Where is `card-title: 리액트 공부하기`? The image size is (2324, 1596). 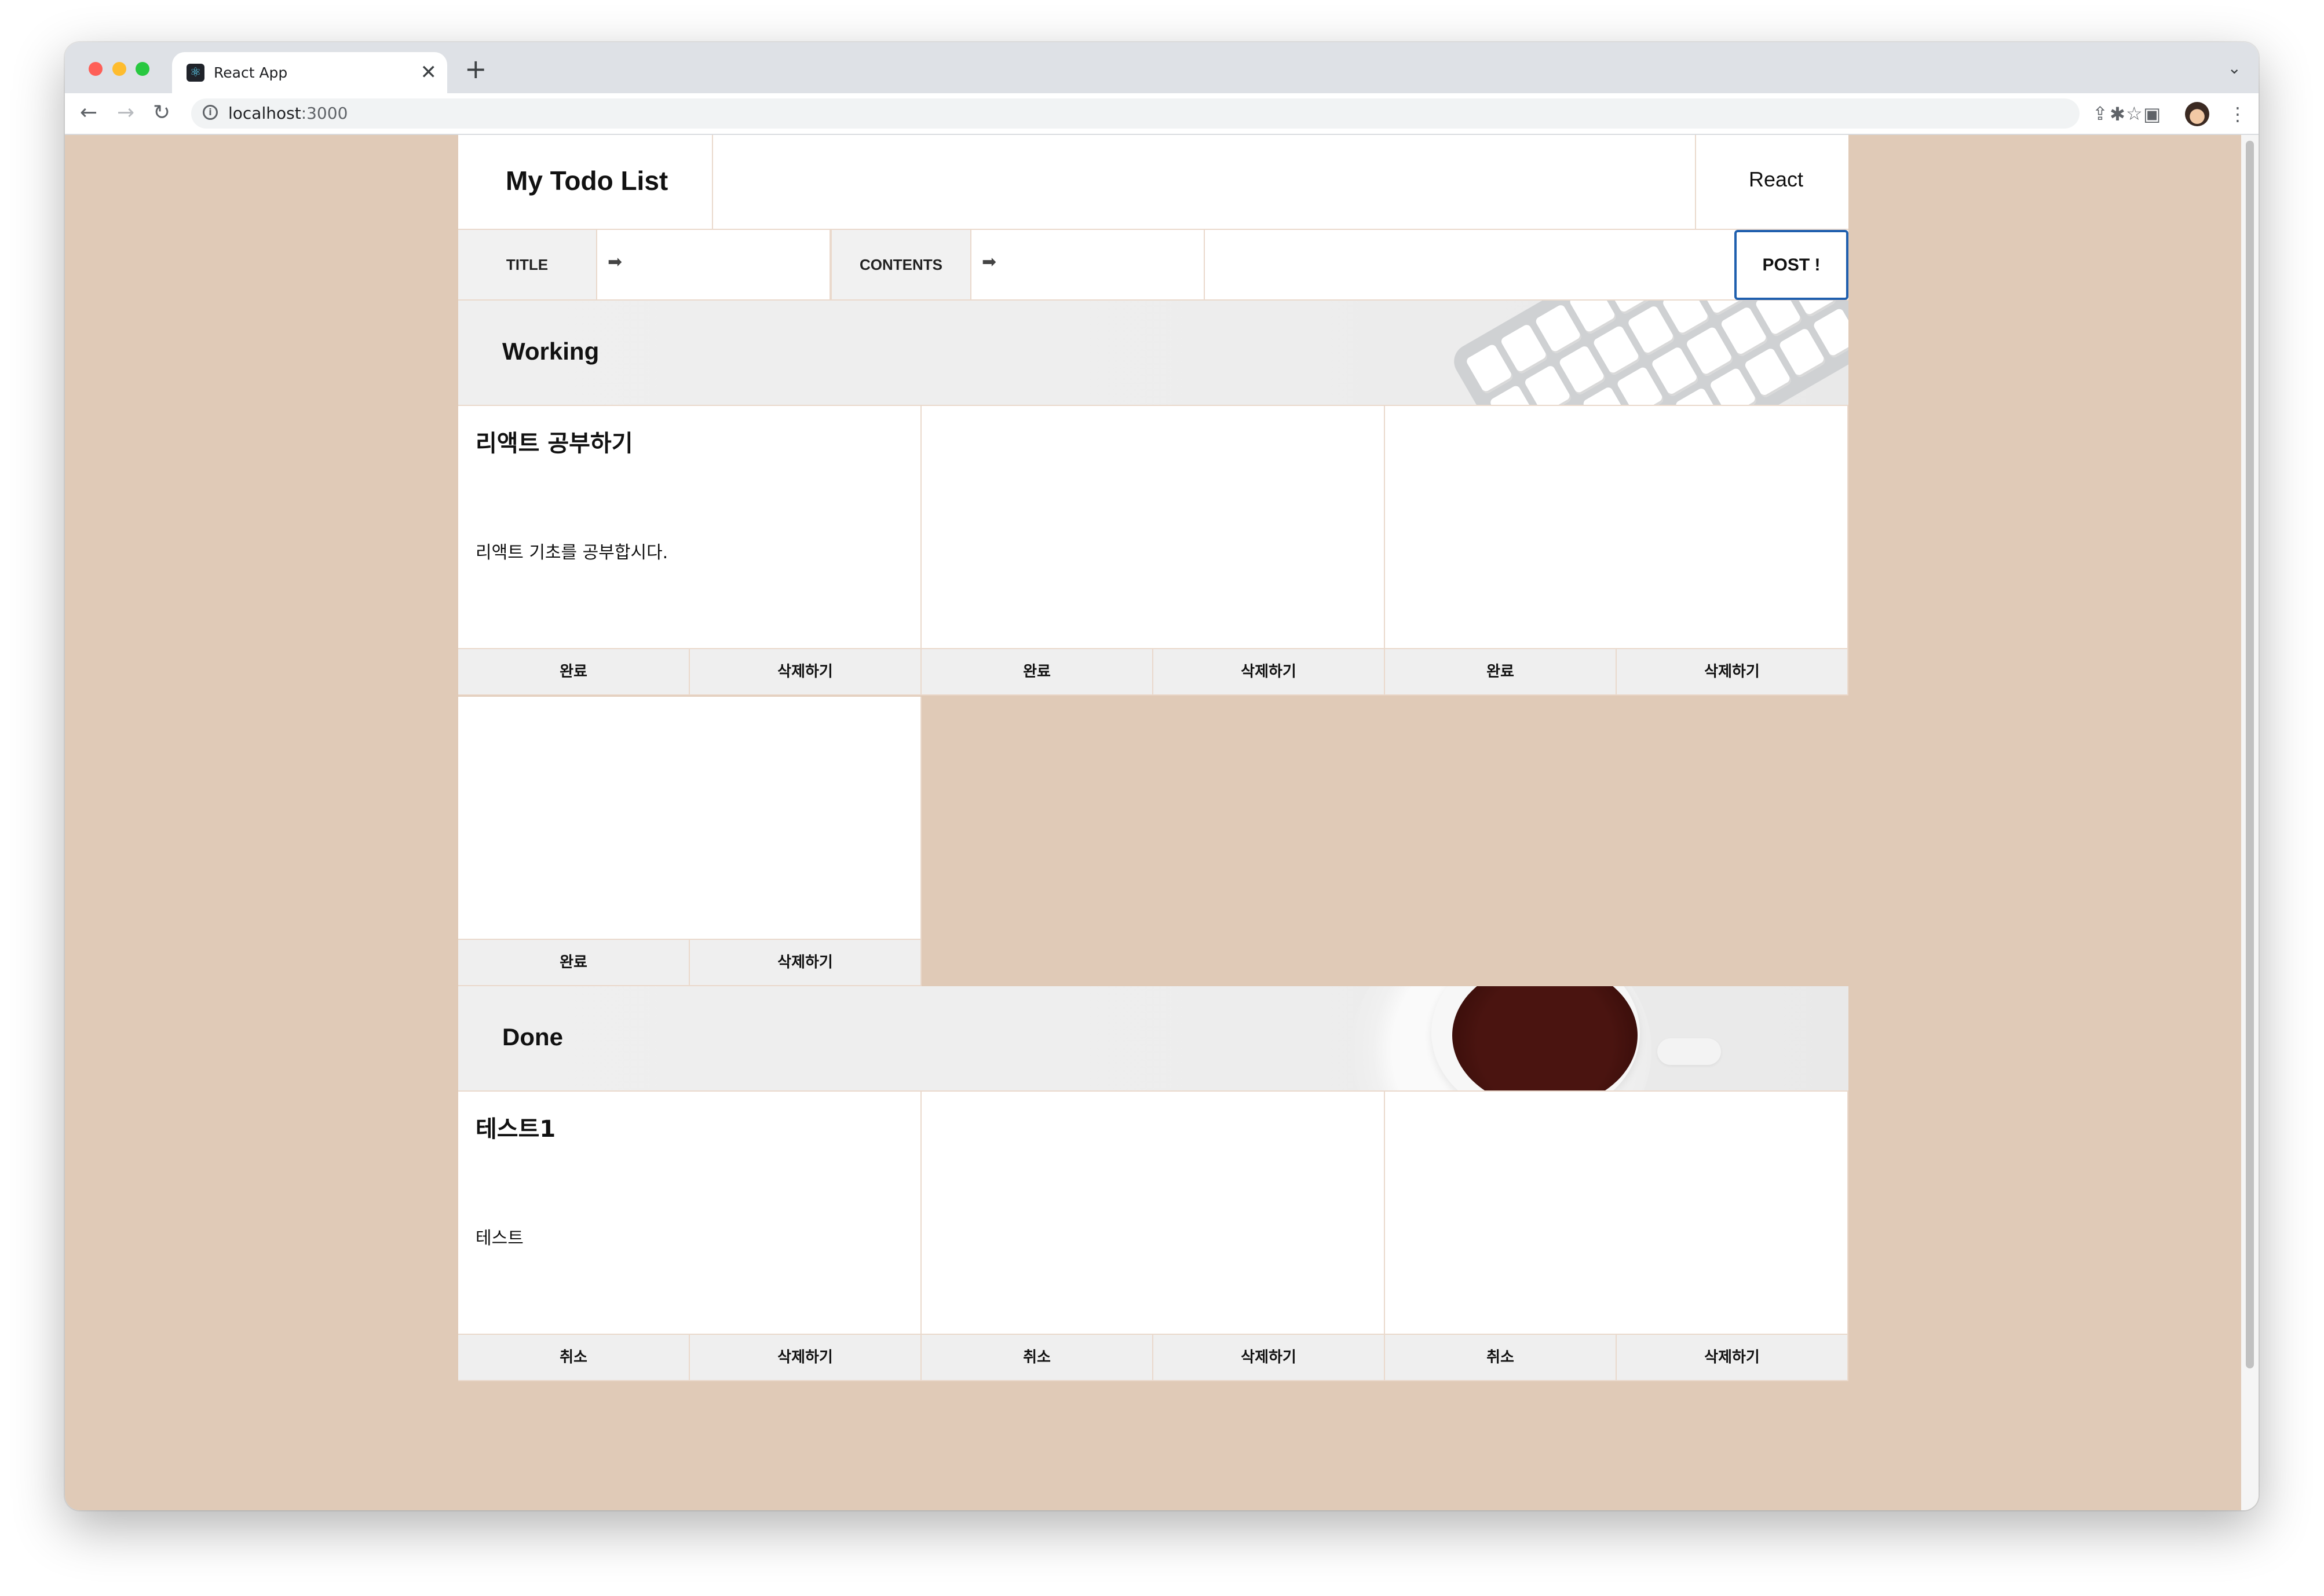
card-title: 리액트 공부하기 is located at coordinates (554, 443).